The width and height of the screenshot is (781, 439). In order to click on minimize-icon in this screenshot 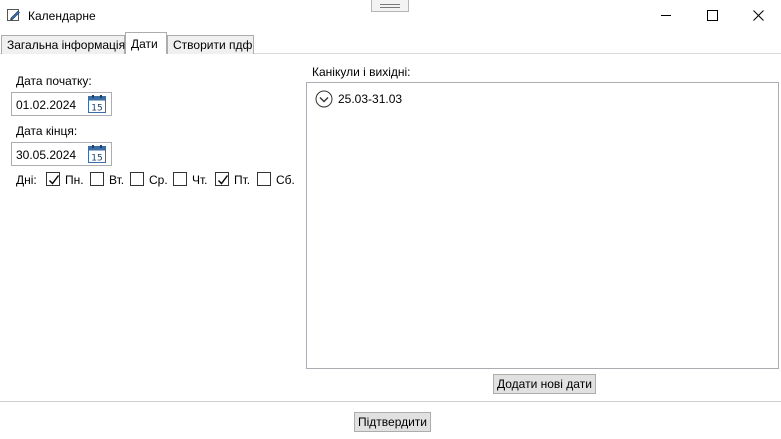, I will do `click(666, 15)`.